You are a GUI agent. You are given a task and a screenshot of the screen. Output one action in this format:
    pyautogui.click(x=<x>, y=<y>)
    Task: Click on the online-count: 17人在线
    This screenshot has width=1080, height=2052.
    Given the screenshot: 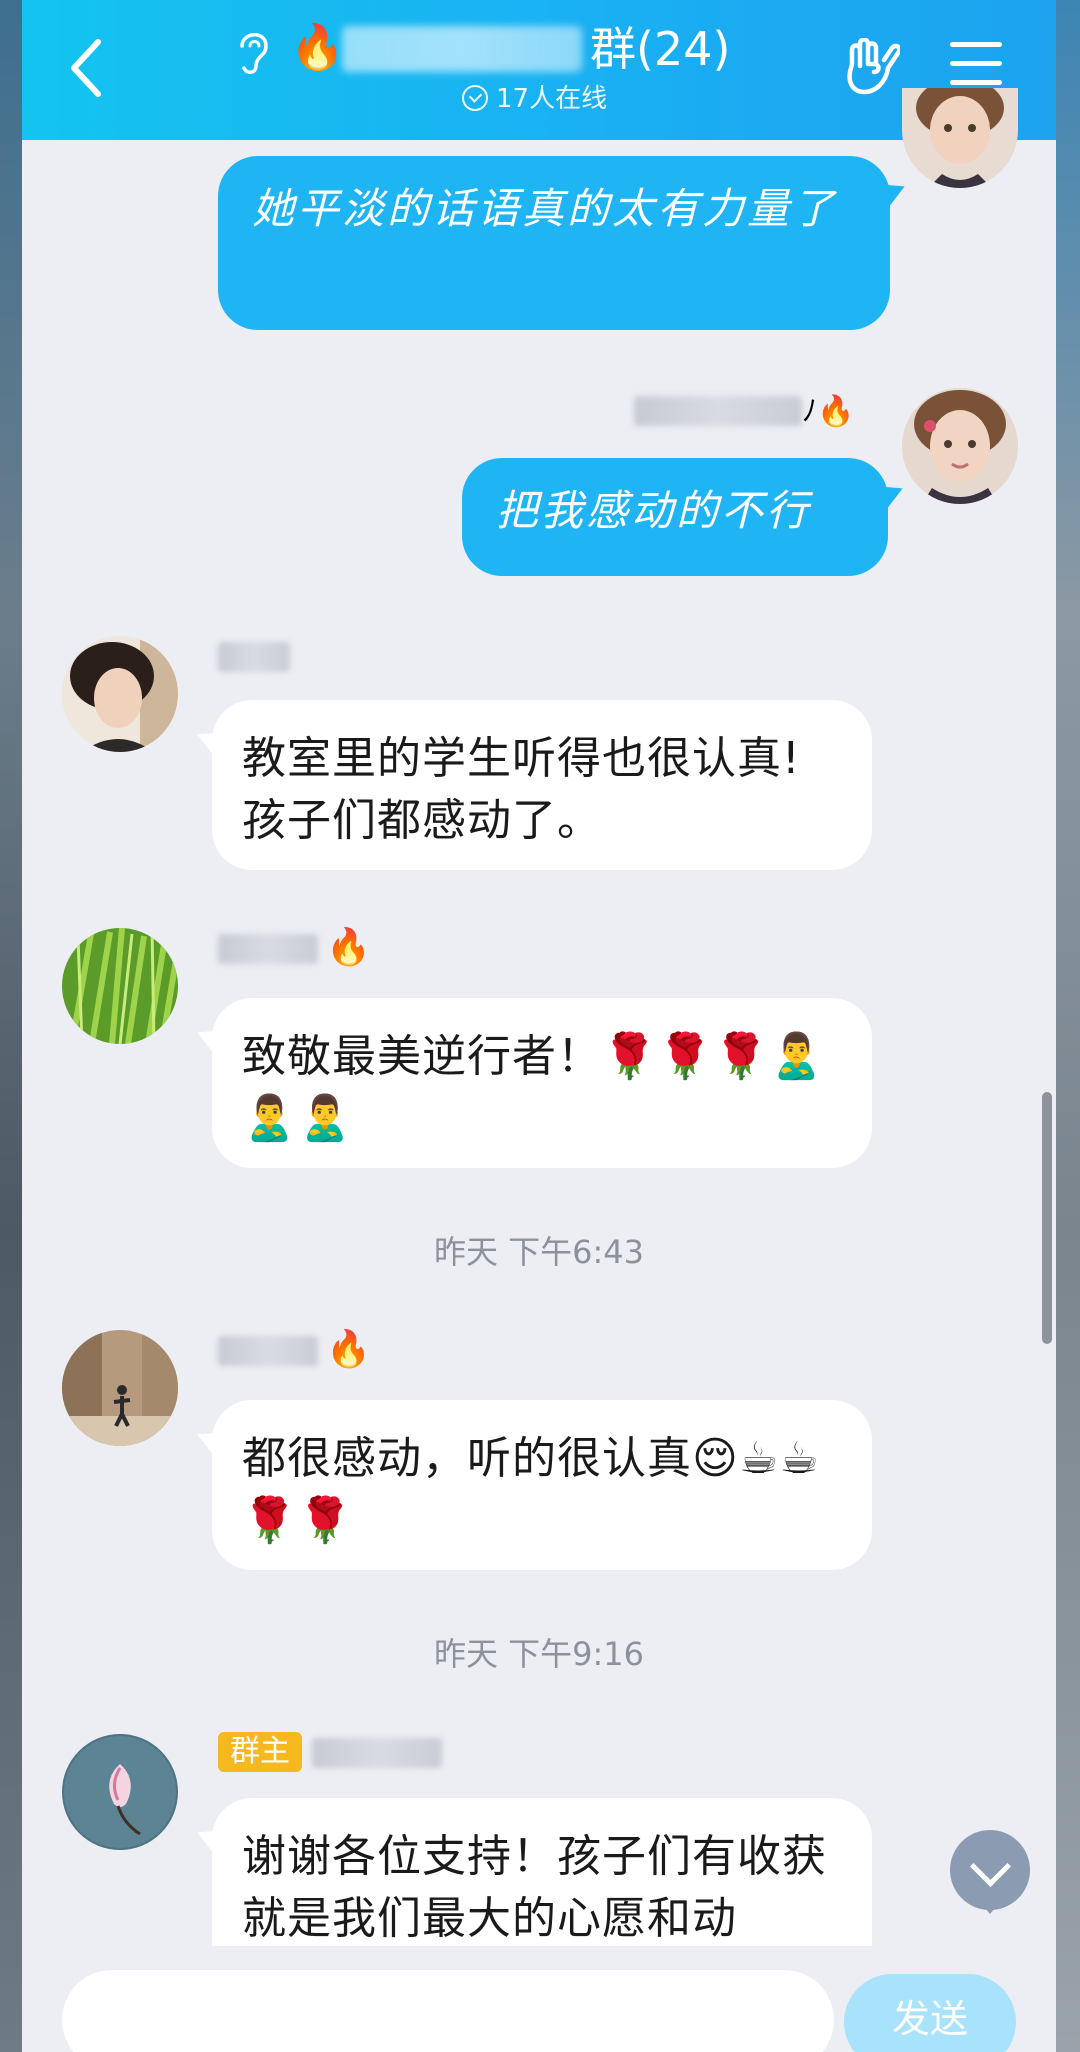 What is the action you would take?
    pyautogui.click(x=552, y=99)
    